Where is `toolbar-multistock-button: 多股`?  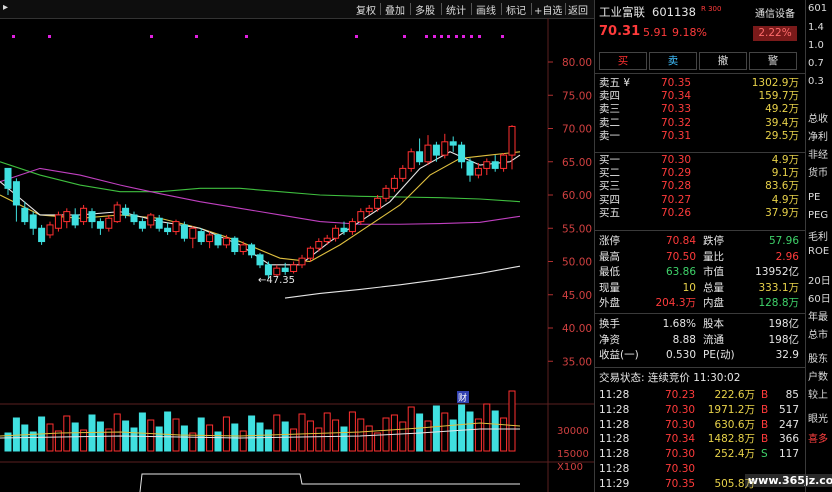
toolbar-multistock-button: 多股 is located at coordinates (425, 9).